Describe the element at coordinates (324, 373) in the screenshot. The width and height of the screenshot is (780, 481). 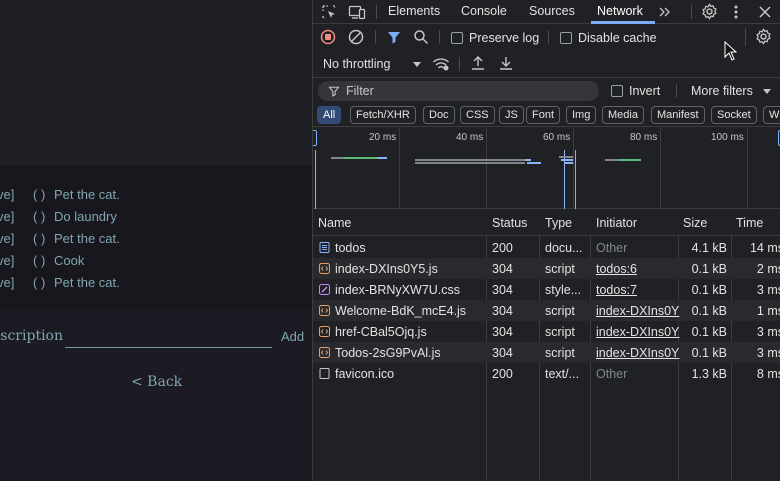
I see `file-icon` at that location.